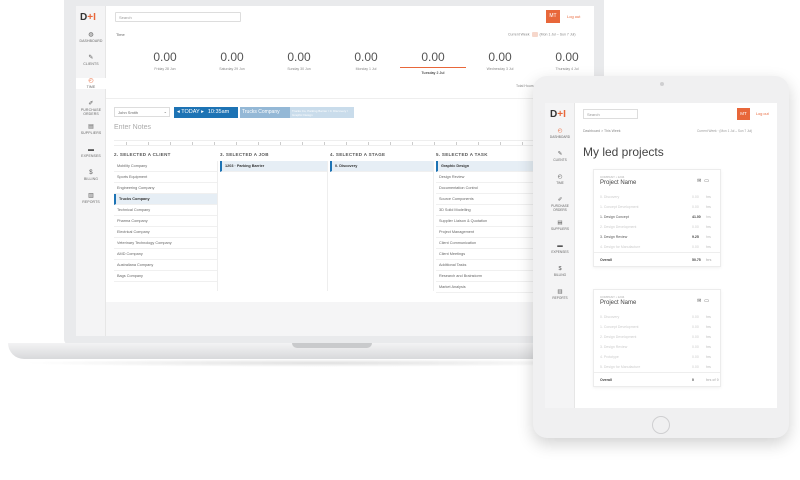 This screenshot has width=800, height=480. Describe the element at coordinates (165, 276) in the screenshot. I see `list-item: Bags Company` at that location.